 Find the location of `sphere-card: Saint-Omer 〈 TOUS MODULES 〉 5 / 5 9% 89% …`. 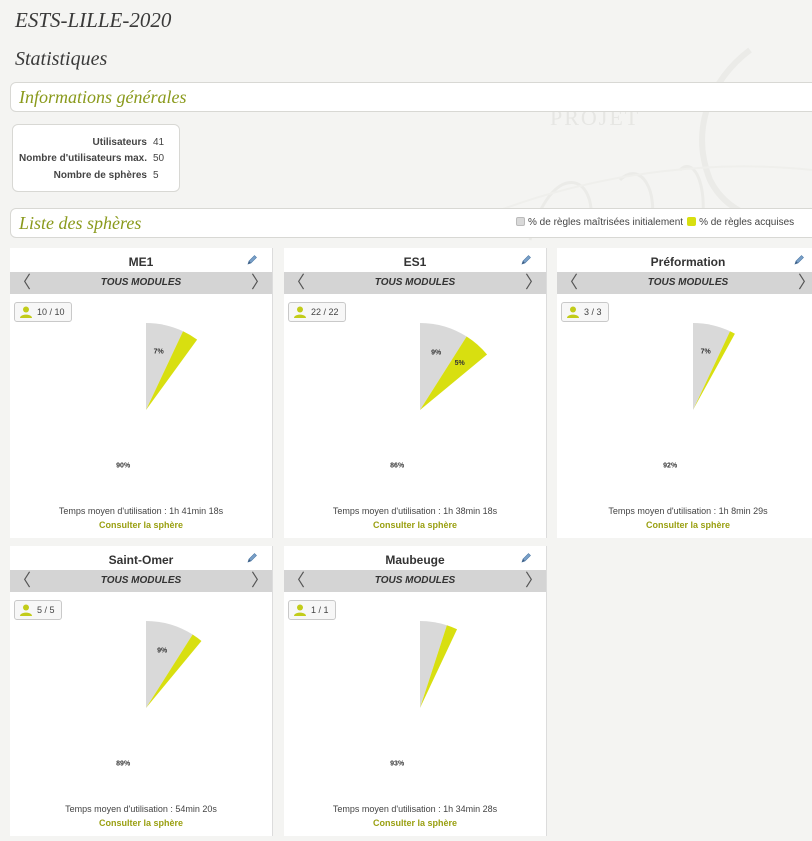

sphere-card: Saint-Omer 〈 TOUS MODULES 〉 5 / 5 9% 89% … is located at coordinates (141, 691).